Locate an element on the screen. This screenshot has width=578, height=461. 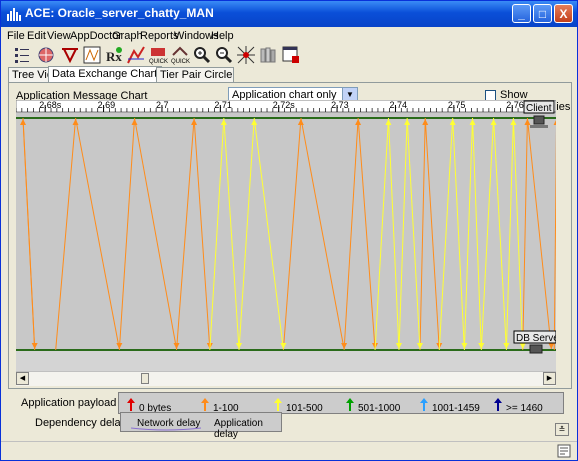
toolbar: Rx QUICK QUICK is located at coordinates (289, 56).